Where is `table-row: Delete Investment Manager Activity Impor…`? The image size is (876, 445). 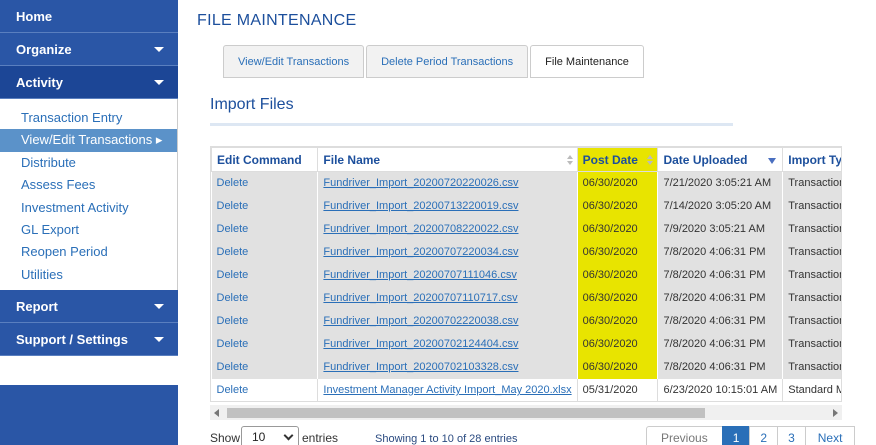
table-row: Delete Investment Manager Activity Impor… is located at coordinates (526, 389).